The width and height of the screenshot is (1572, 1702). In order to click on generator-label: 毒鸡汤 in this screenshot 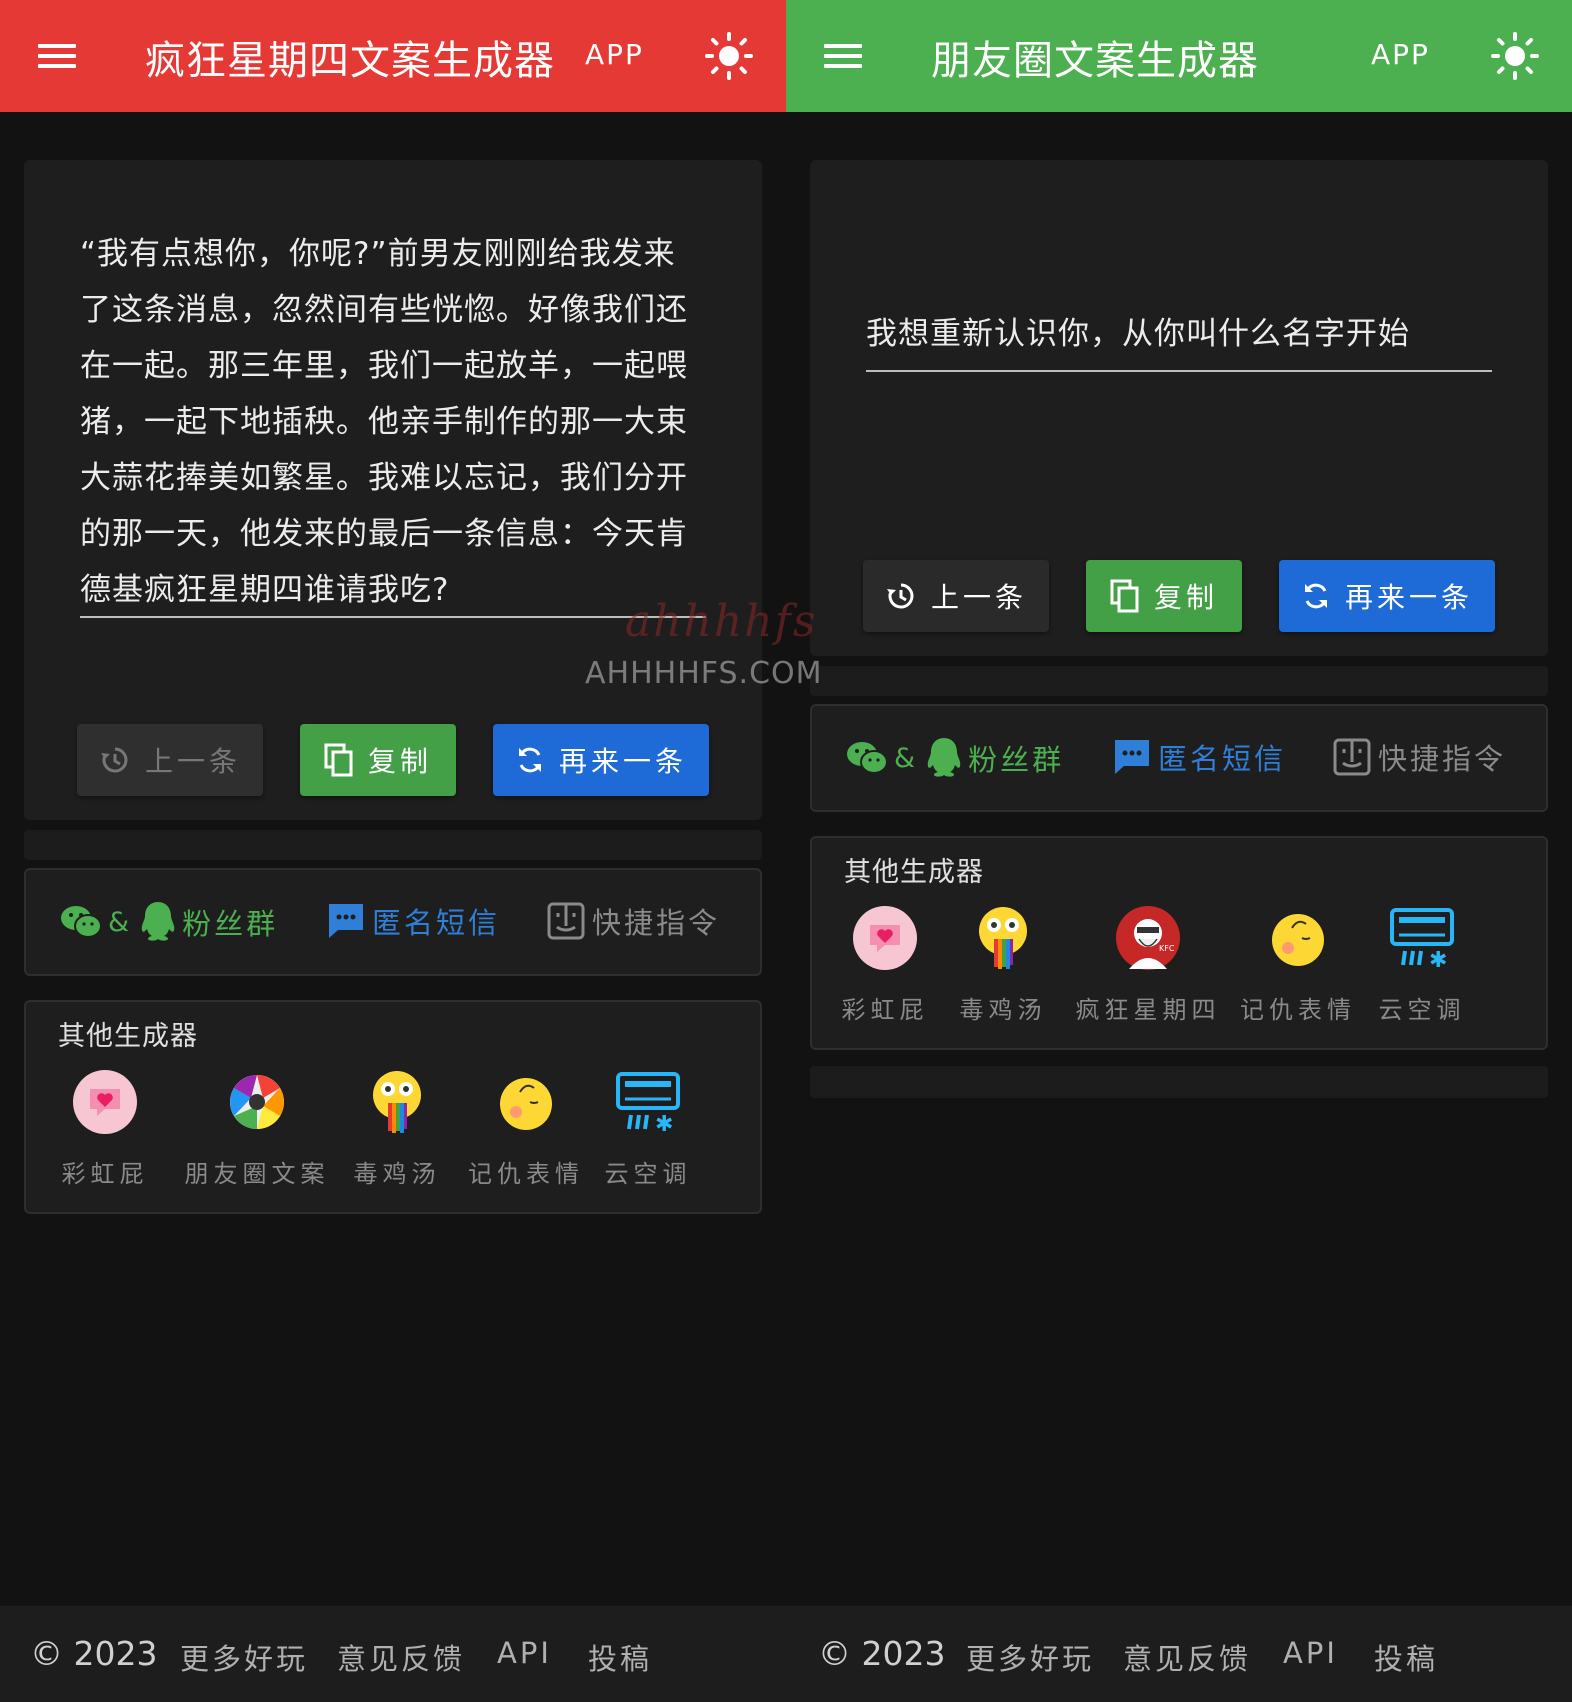, I will do `click(397, 1174)`.